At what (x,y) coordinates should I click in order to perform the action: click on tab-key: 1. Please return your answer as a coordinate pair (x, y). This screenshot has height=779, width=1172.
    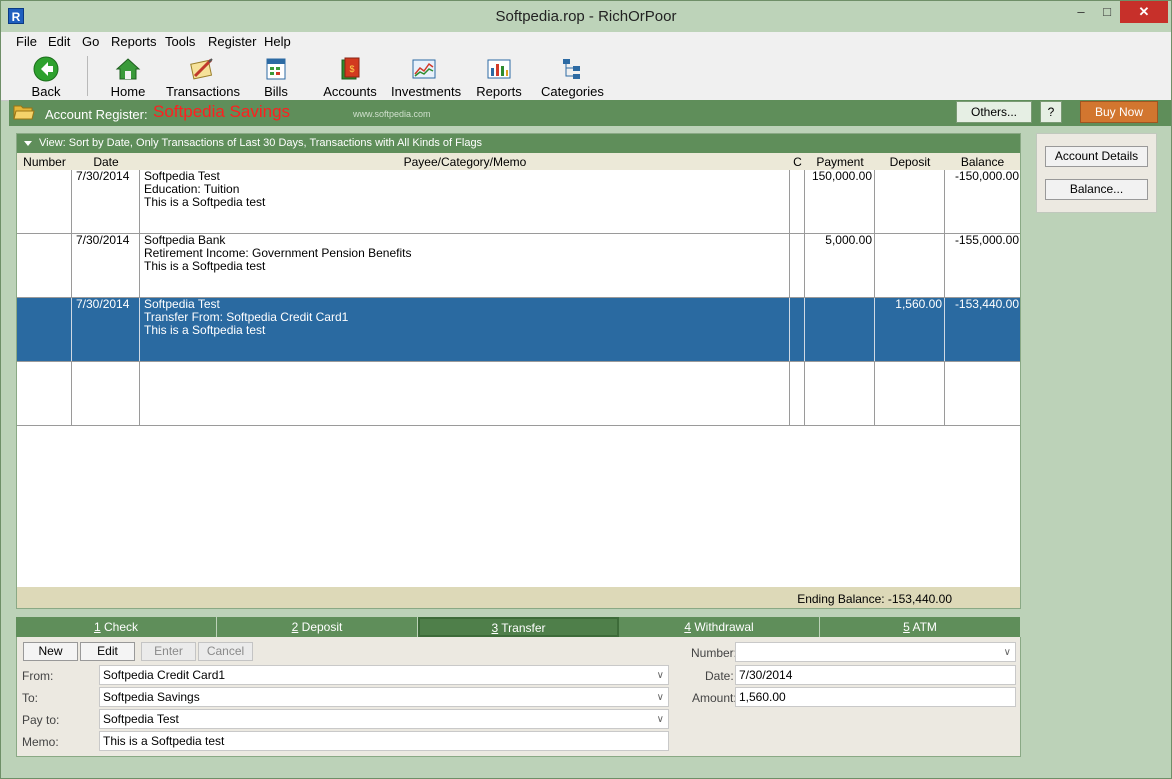
    Looking at the image, I should click on (97, 627).